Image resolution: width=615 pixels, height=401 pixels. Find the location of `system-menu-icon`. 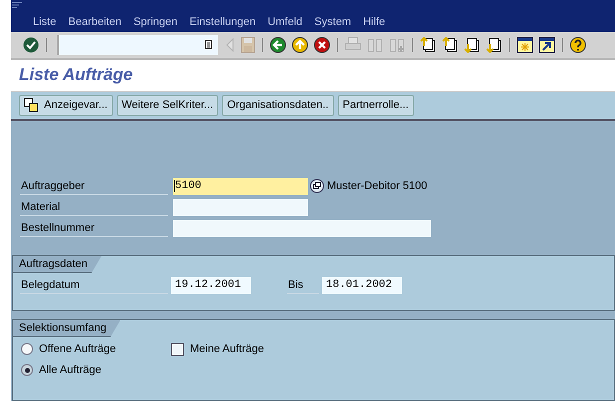

system-menu-icon is located at coordinates (17, 5).